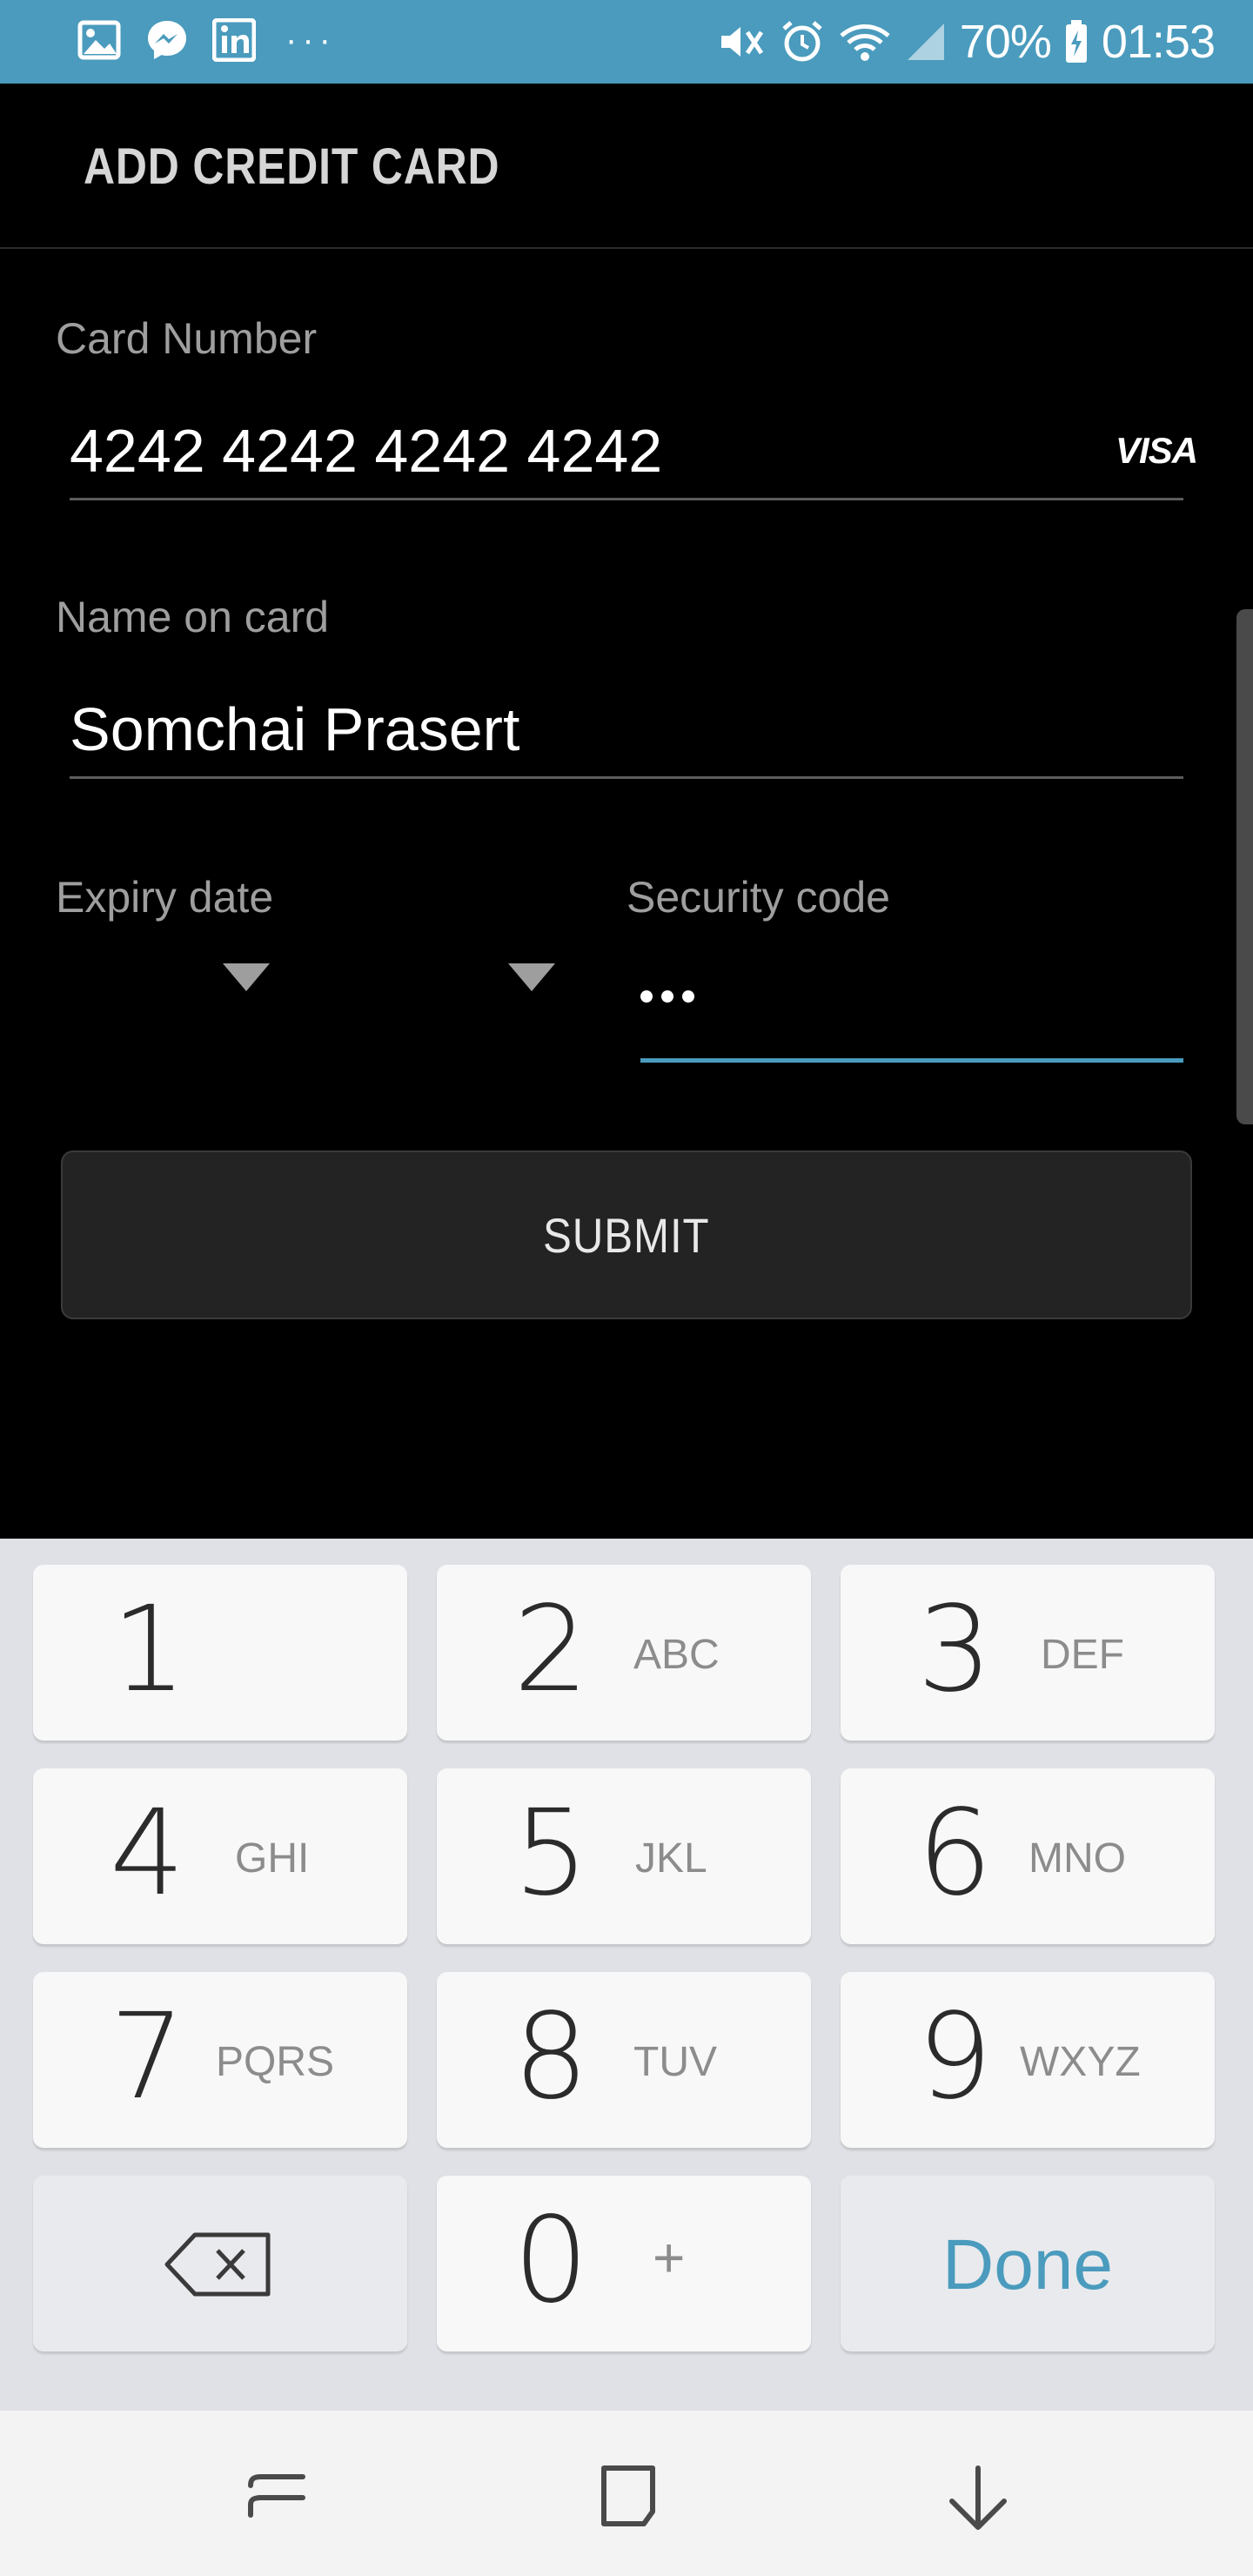 This screenshot has height=2576, width=1253. I want to click on key-letters: GHI, so click(272, 1858).